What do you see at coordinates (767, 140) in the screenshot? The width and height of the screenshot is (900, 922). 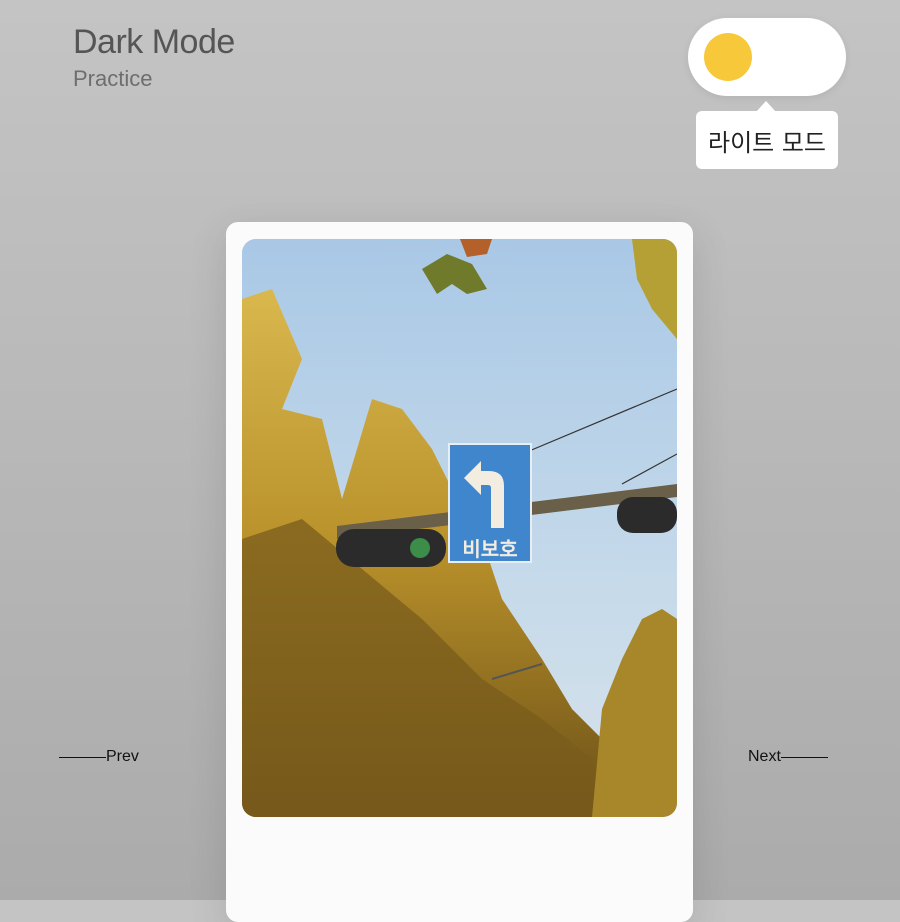 I see `theme-mode-tooltip: 라이트 모드` at bounding box center [767, 140].